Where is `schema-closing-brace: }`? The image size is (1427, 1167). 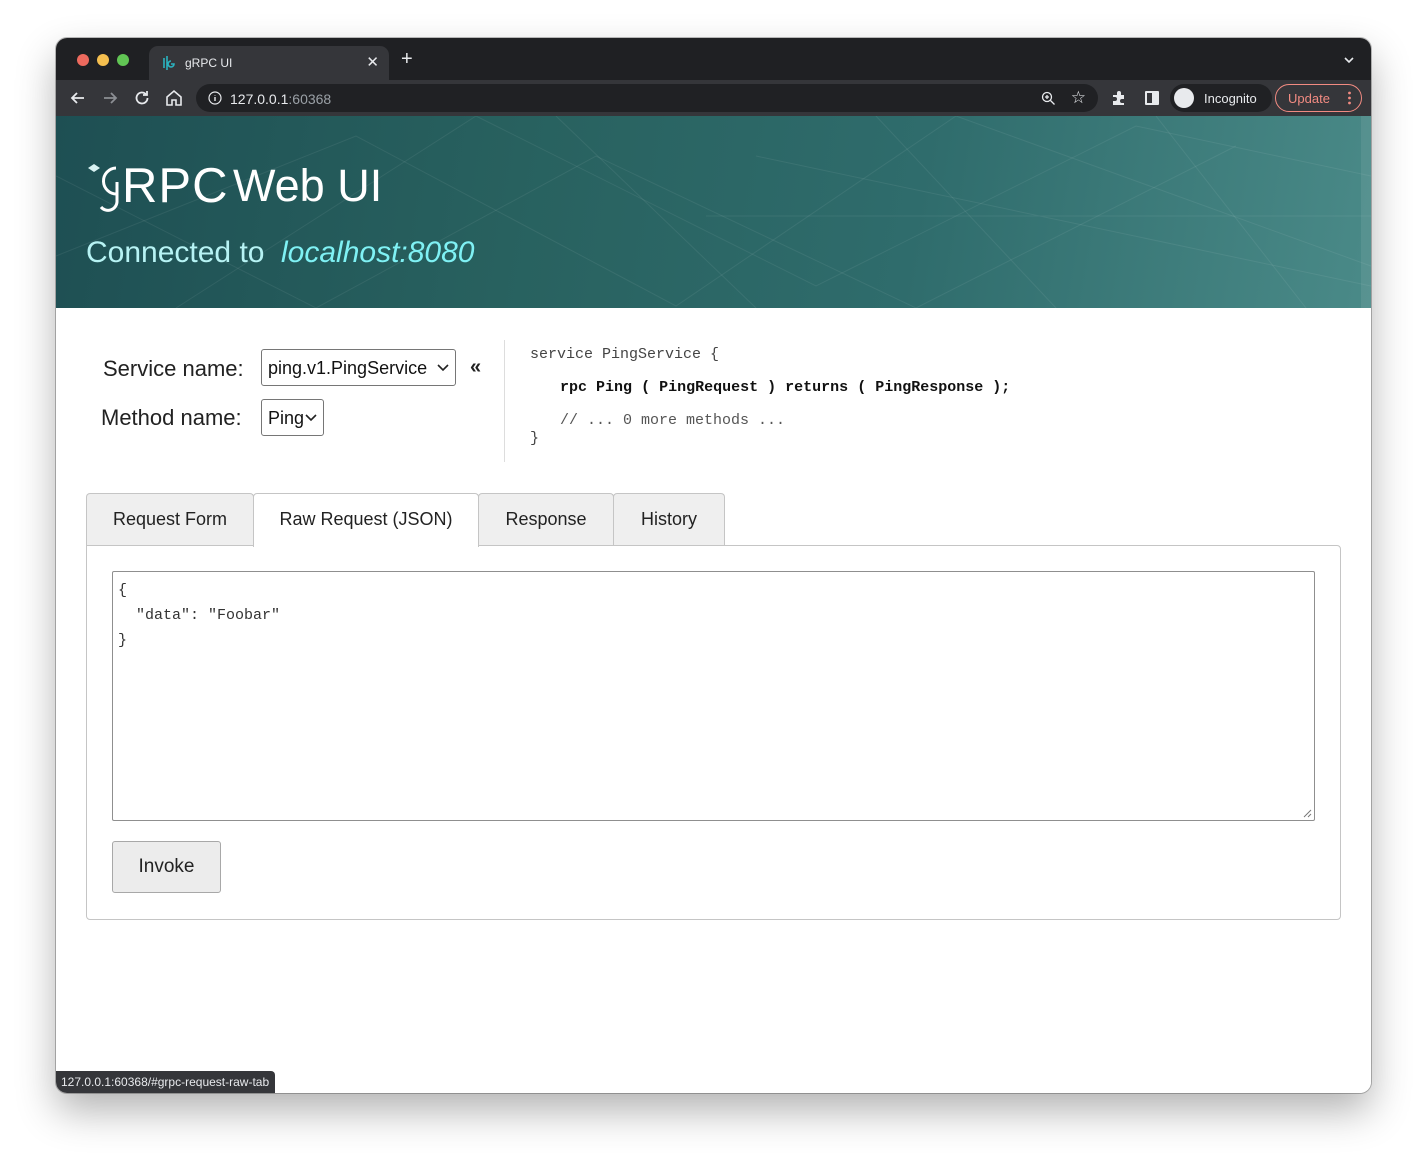 schema-closing-brace: } is located at coordinates (535, 438).